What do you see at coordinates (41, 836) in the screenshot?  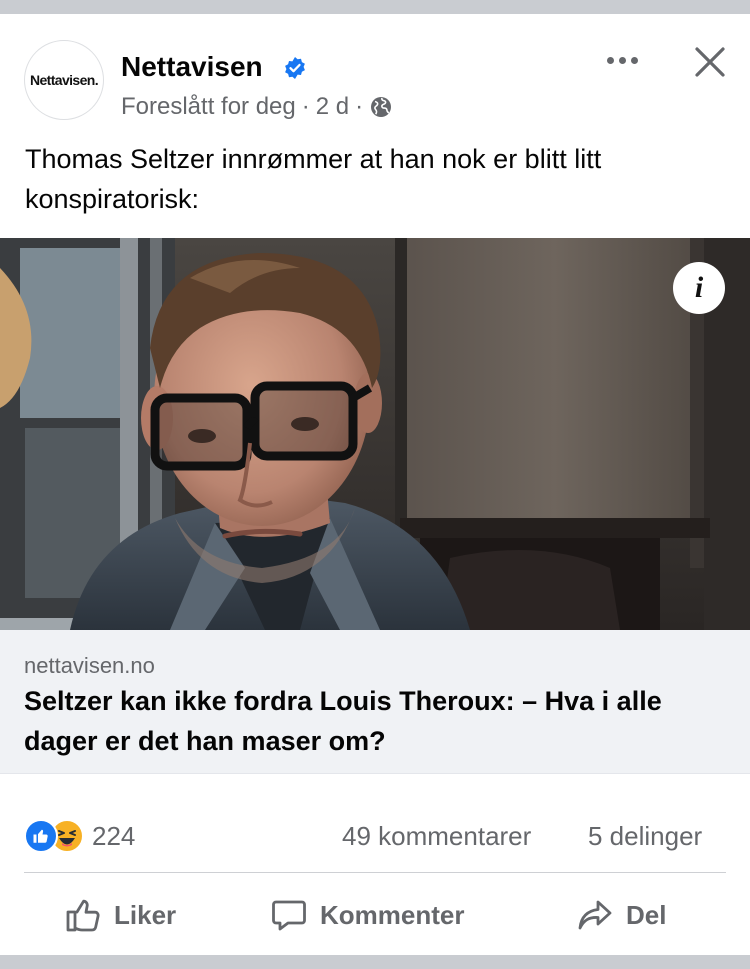 I see `like-reaction-icon` at bounding box center [41, 836].